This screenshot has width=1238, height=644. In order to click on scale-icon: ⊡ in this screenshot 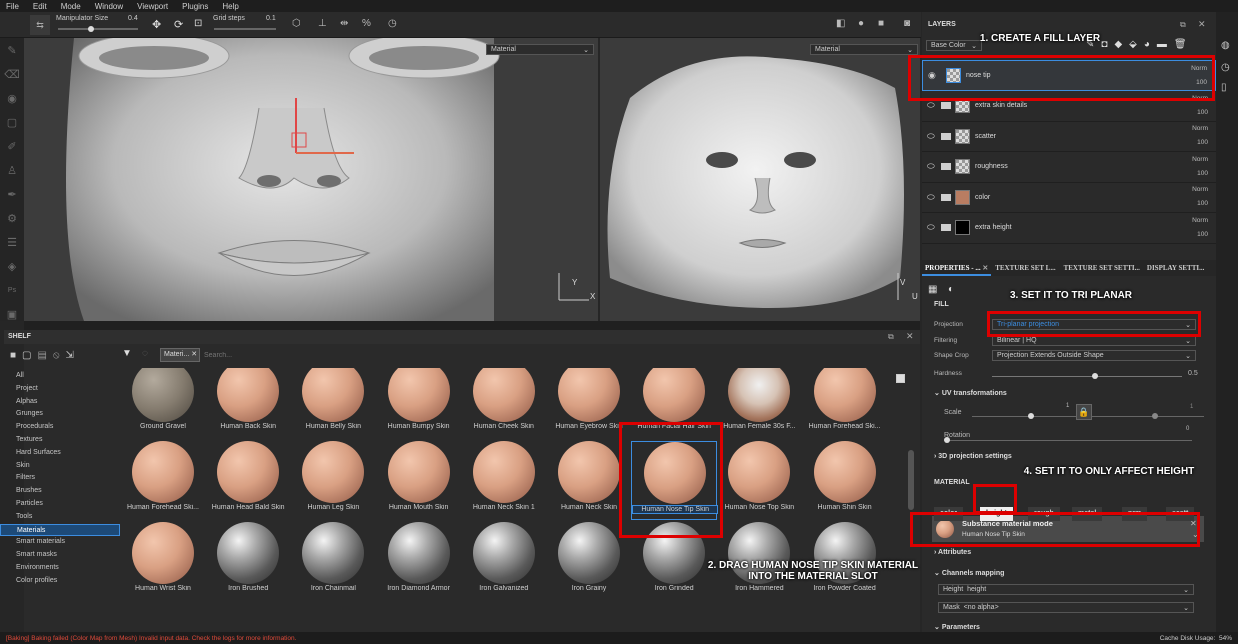, I will do `click(198, 23)`.